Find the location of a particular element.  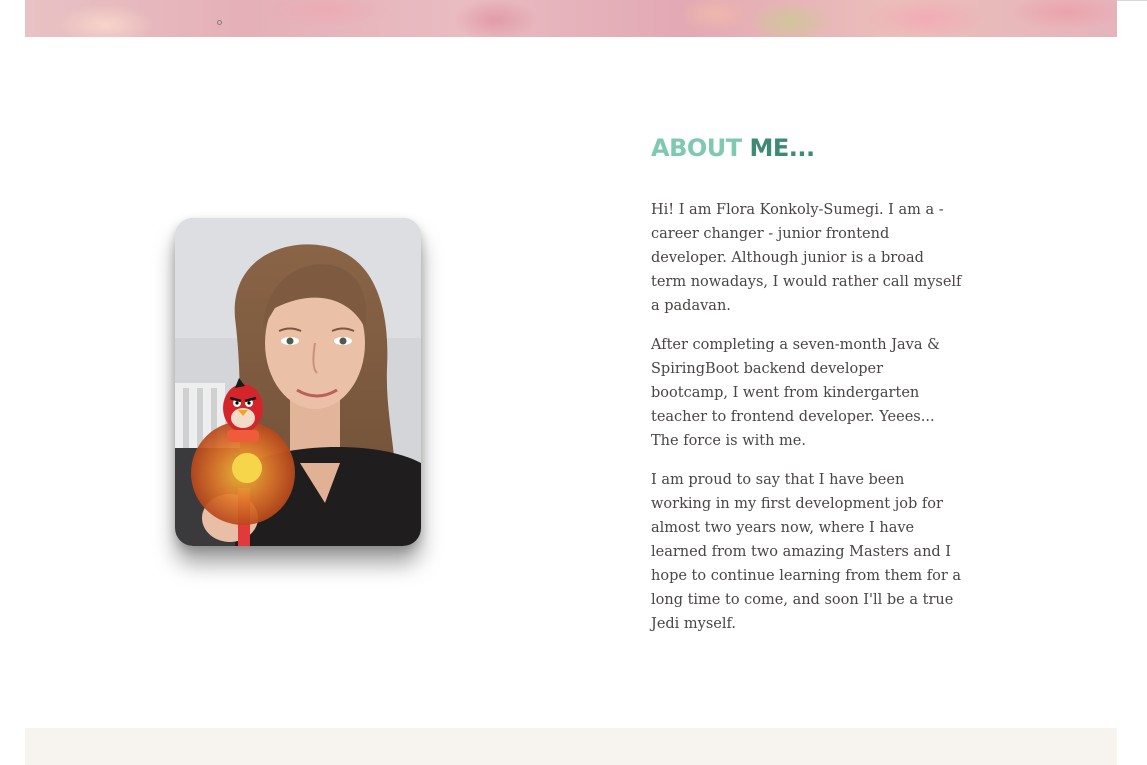

next-section-band is located at coordinates (571, 746).